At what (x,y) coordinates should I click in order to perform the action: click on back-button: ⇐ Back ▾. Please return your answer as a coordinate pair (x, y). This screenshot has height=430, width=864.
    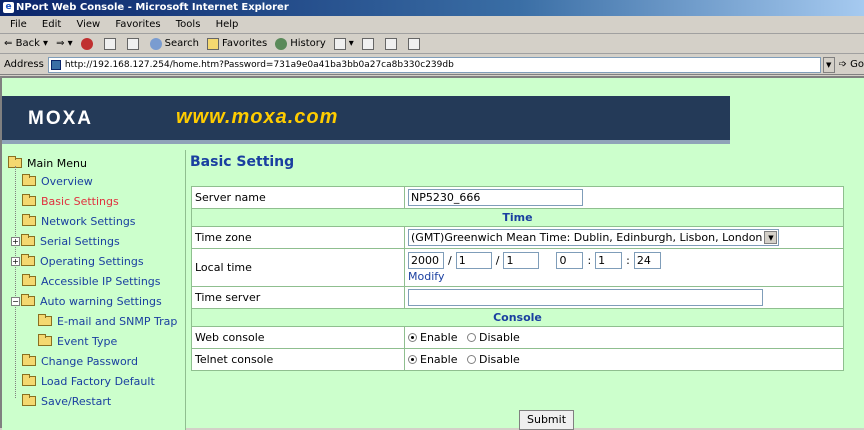
    Looking at the image, I should click on (26, 44).